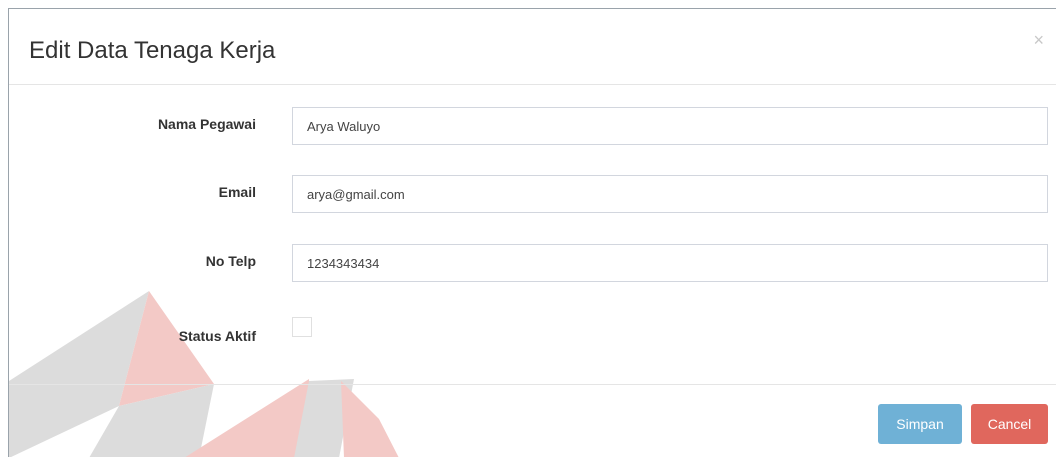 Image resolution: width=1056 pixels, height=457 pixels. Describe the element at coordinates (920, 424) in the screenshot. I see `save-button: Simpan` at that location.